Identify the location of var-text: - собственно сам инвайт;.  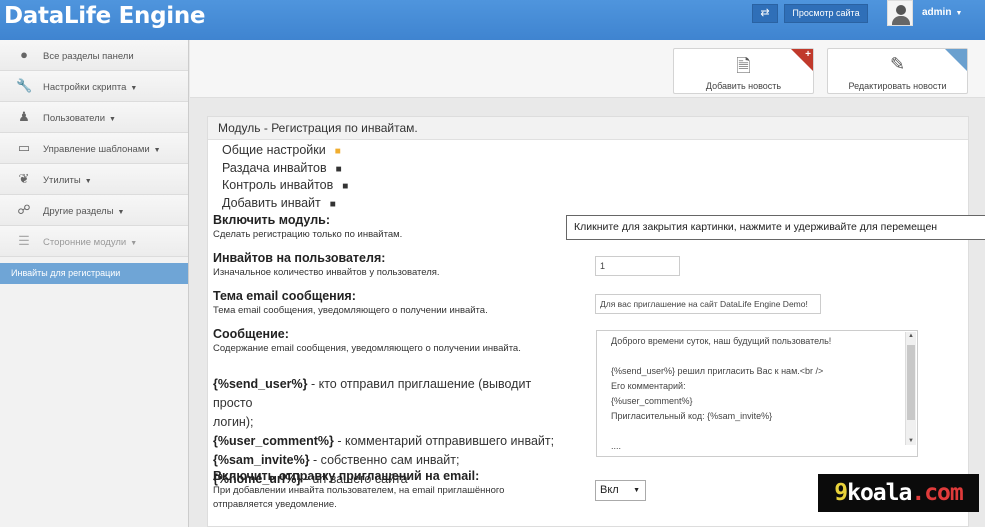
(384, 460).